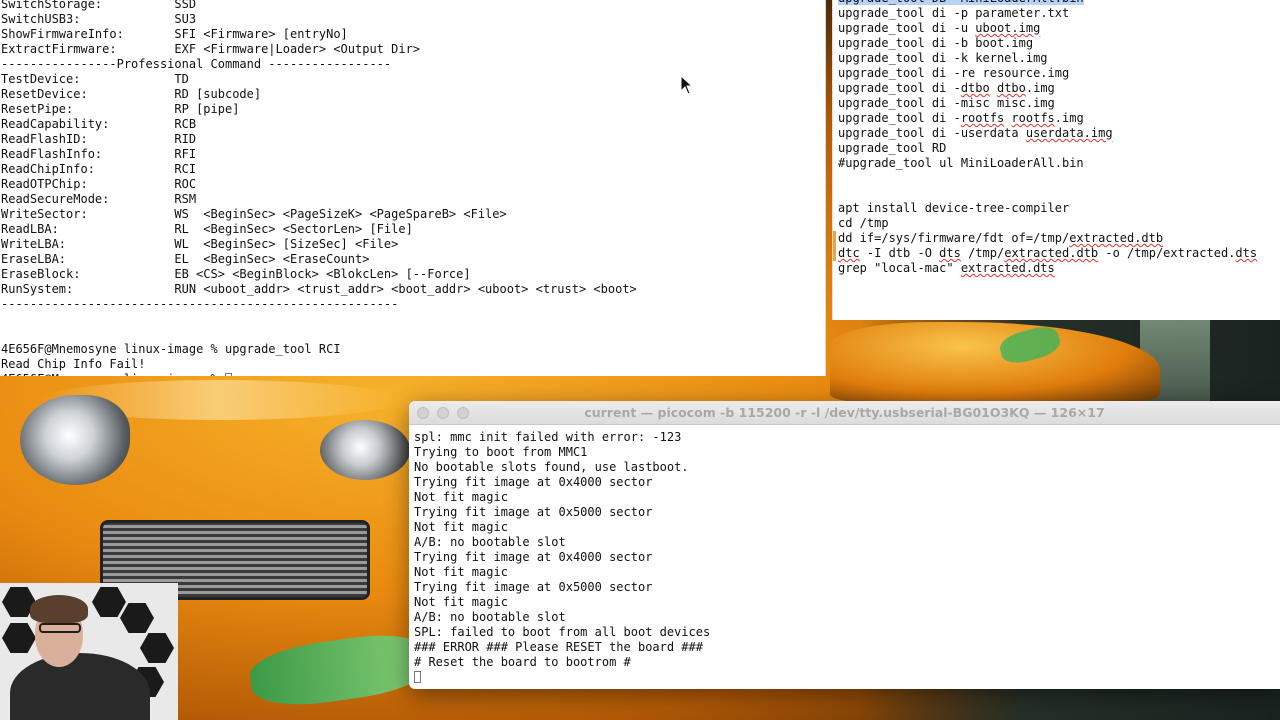 The width and height of the screenshot is (1280, 720). What do you see at coordinates (365, 450) in the screenshot?
I see `wallpaper-headlight-right` at bounding box center [365, 450].